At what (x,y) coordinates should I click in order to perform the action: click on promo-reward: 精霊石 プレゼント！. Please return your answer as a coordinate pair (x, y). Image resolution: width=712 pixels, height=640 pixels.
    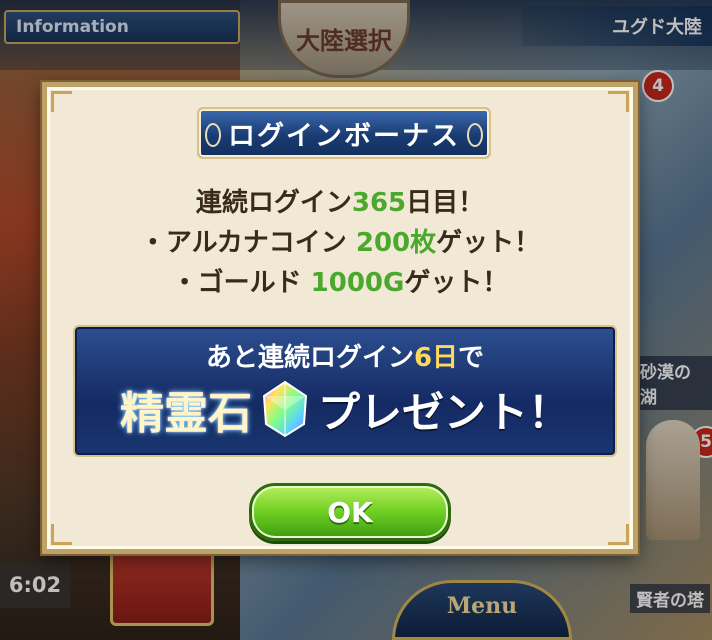
    Looking at the image, I should click on (345, 409).